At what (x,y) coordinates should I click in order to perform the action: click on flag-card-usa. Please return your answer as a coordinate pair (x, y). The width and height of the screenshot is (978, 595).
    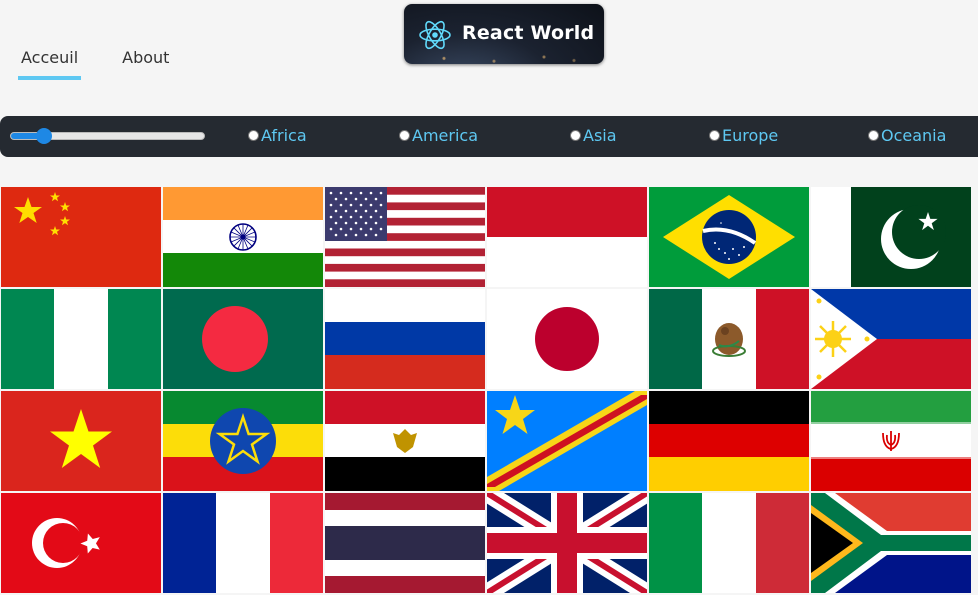
    Looking at the image, I should click on (405, 237).